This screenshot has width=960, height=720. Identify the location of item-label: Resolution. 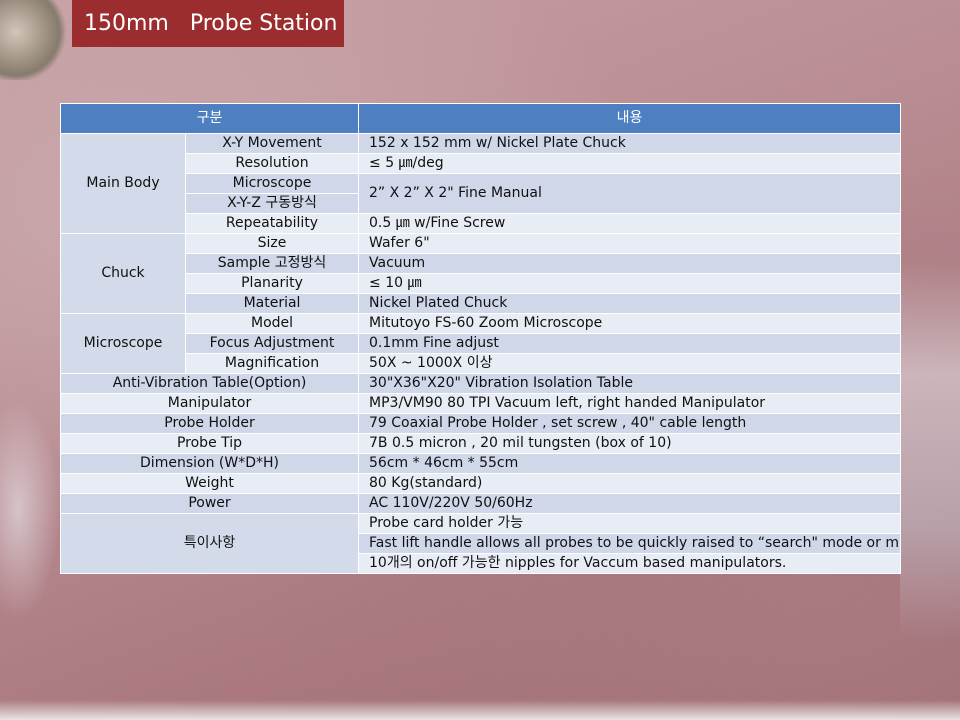
(272, 163).